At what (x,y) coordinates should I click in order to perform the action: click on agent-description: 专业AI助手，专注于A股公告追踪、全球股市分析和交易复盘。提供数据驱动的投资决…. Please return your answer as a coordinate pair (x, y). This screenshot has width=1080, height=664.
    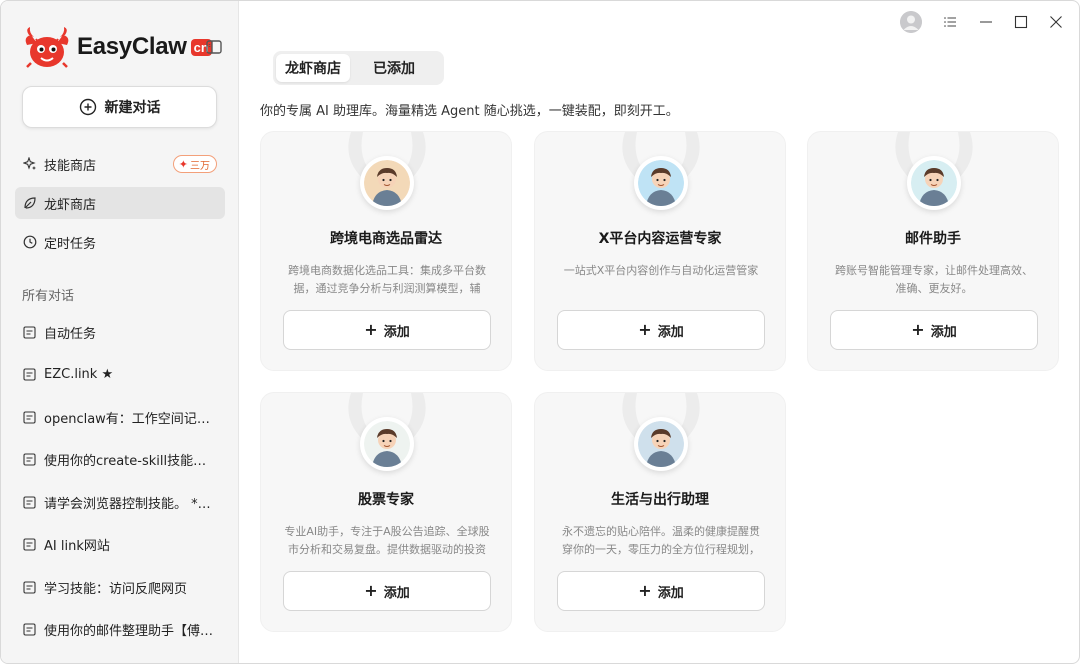
    Looking at the image, I should click on (387, 540).